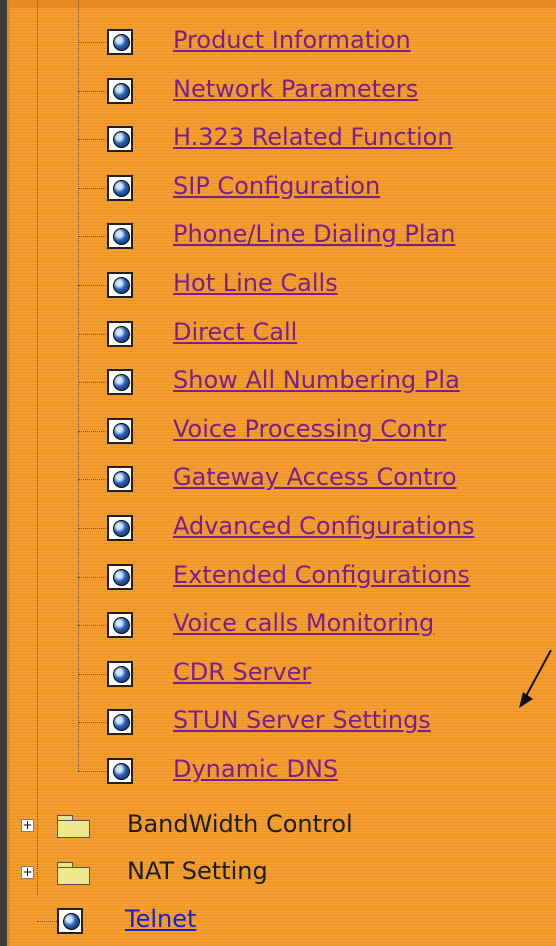 The width and height of the screenshot is (556, 946). What do you see at coordinates (235, 332) in the screenshot?
I see `tree-link-item: Direct Call` at bounding box center [235, 332].